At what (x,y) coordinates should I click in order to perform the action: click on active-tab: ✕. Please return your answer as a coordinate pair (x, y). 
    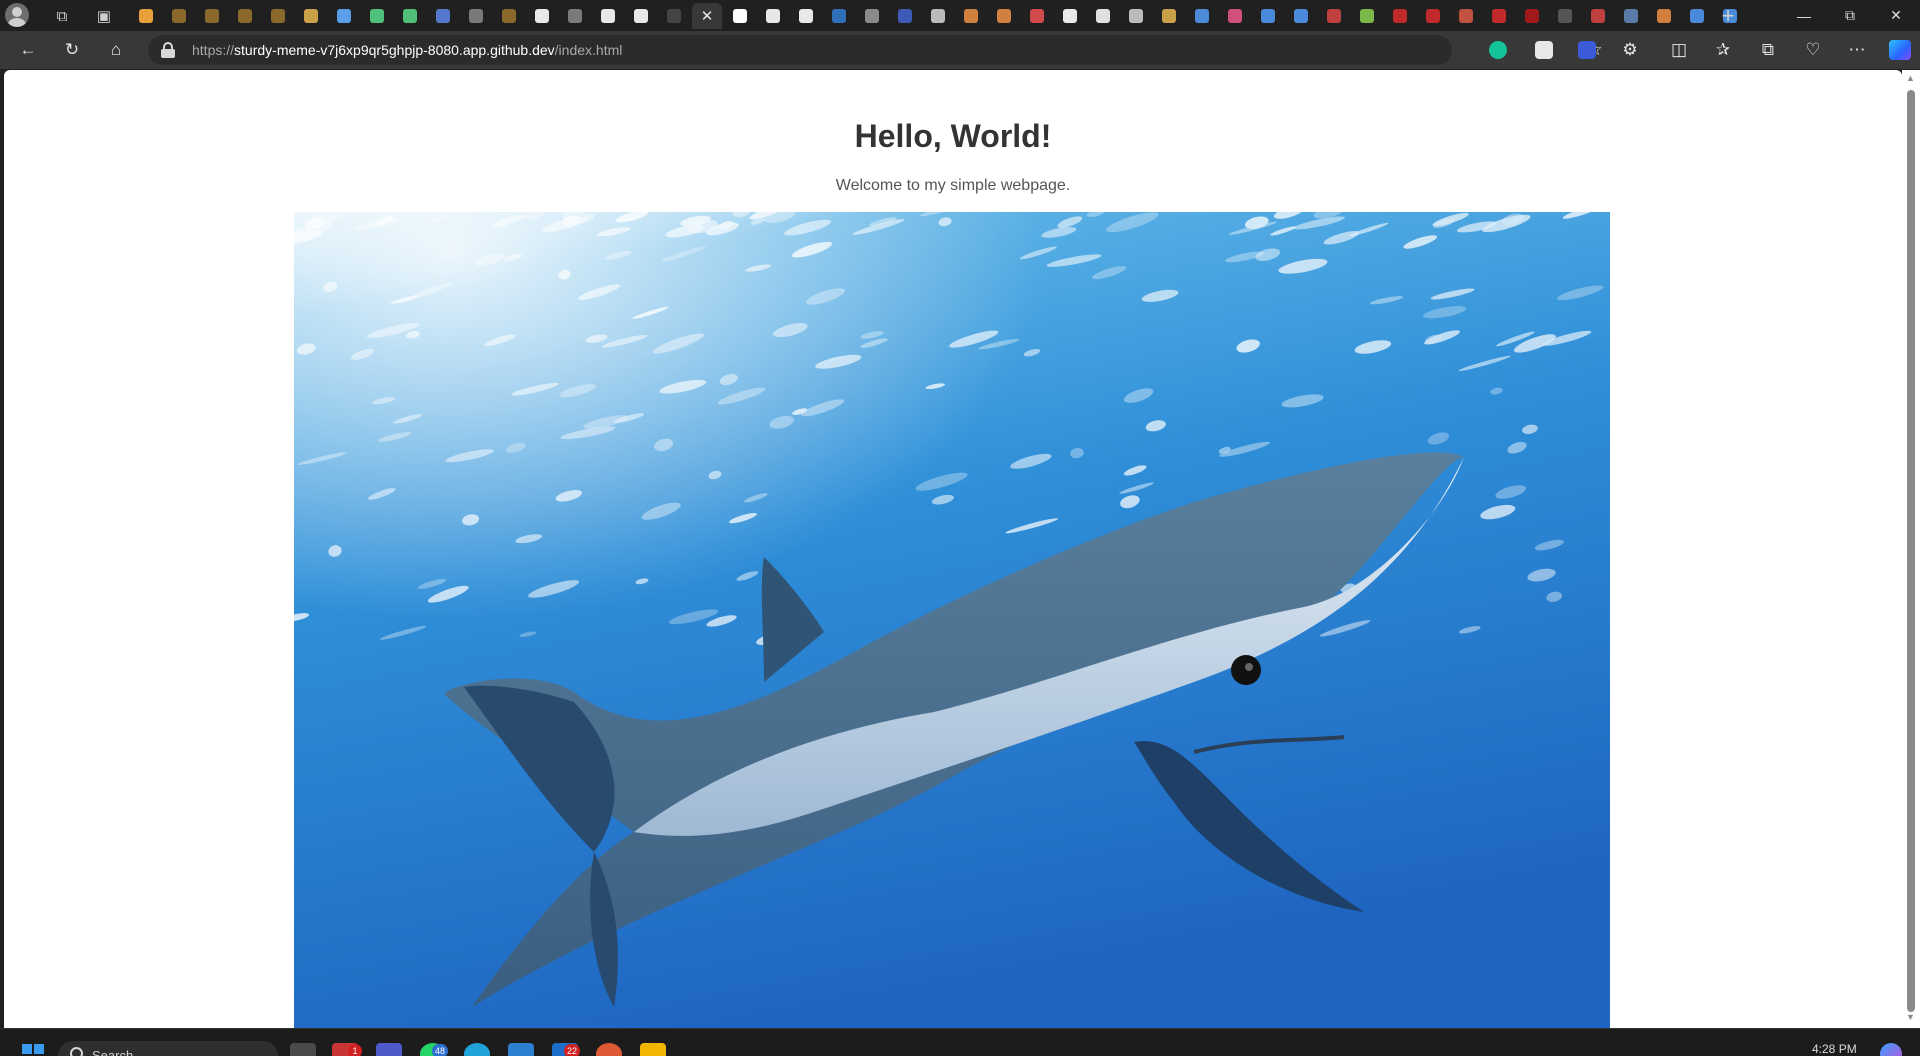
    Looking at the image, I should click on (707, 16).